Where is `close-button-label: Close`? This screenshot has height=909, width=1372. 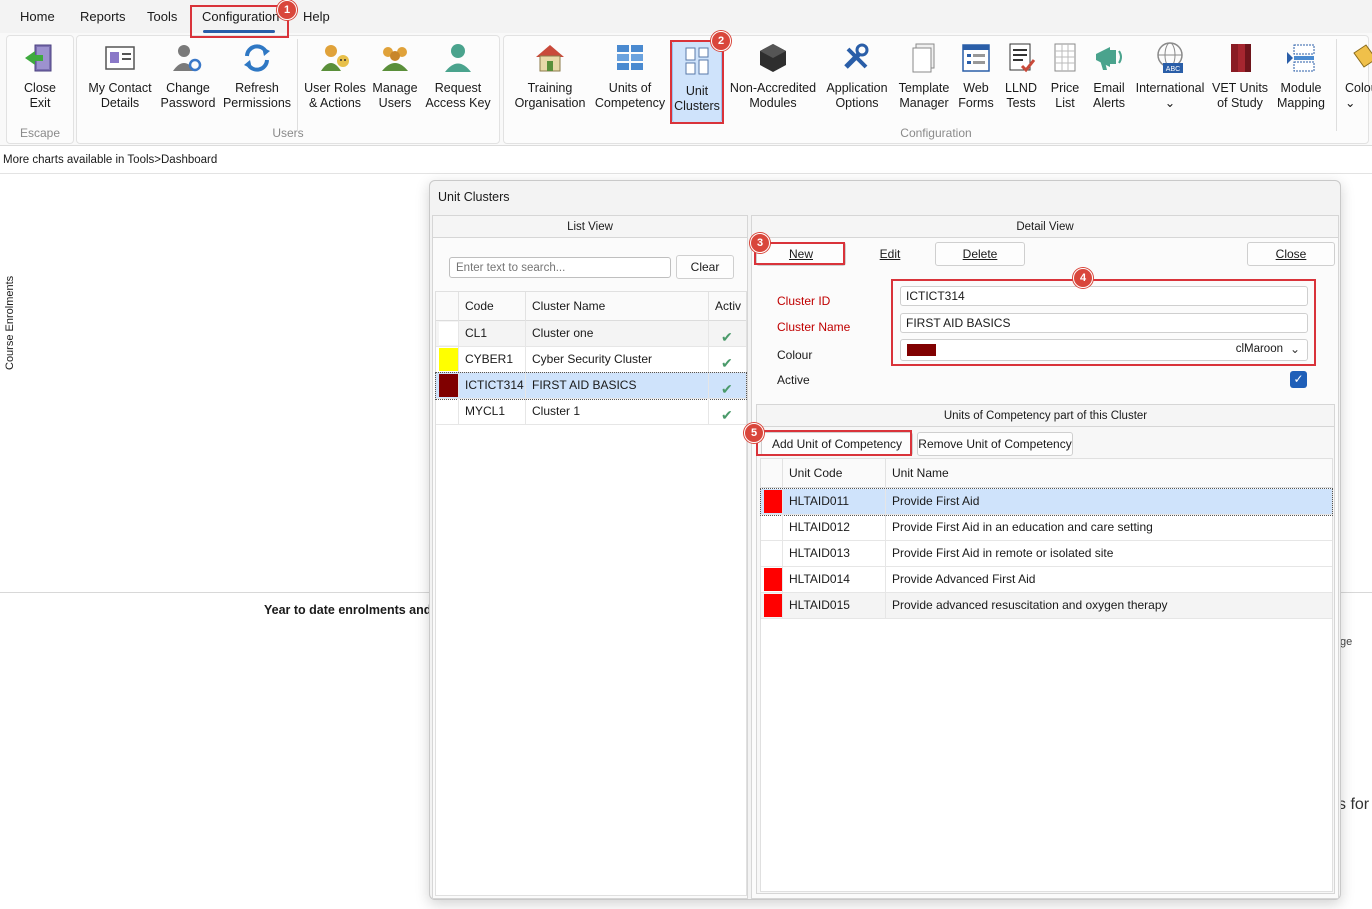 close-button-label: Close is located at coordinates (1291, 254).